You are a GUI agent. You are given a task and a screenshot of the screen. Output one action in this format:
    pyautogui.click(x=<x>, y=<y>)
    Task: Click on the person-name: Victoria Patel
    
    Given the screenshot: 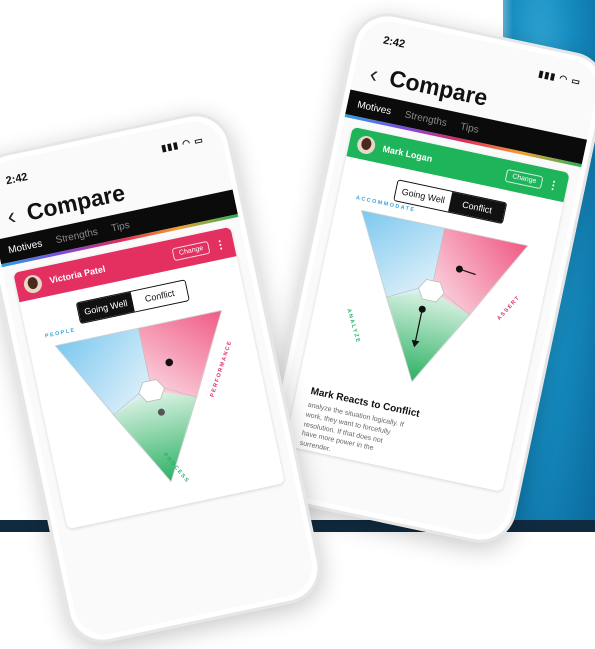 What is the action you would take?
    pyautogui.click(x=77, y=274)
    